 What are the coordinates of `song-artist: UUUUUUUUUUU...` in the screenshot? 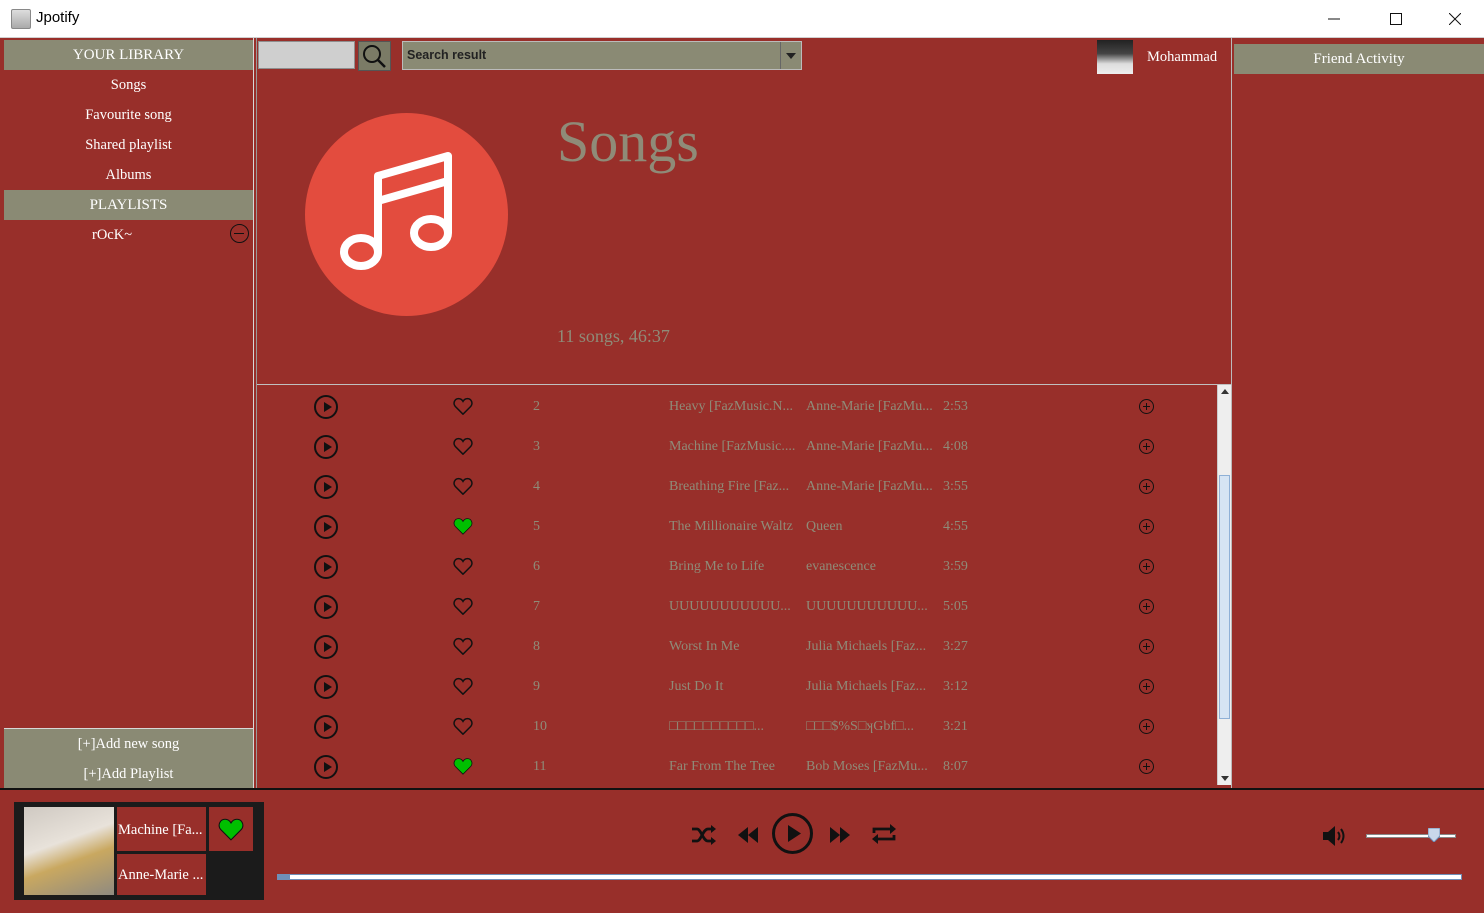 It's located at (867, 606).